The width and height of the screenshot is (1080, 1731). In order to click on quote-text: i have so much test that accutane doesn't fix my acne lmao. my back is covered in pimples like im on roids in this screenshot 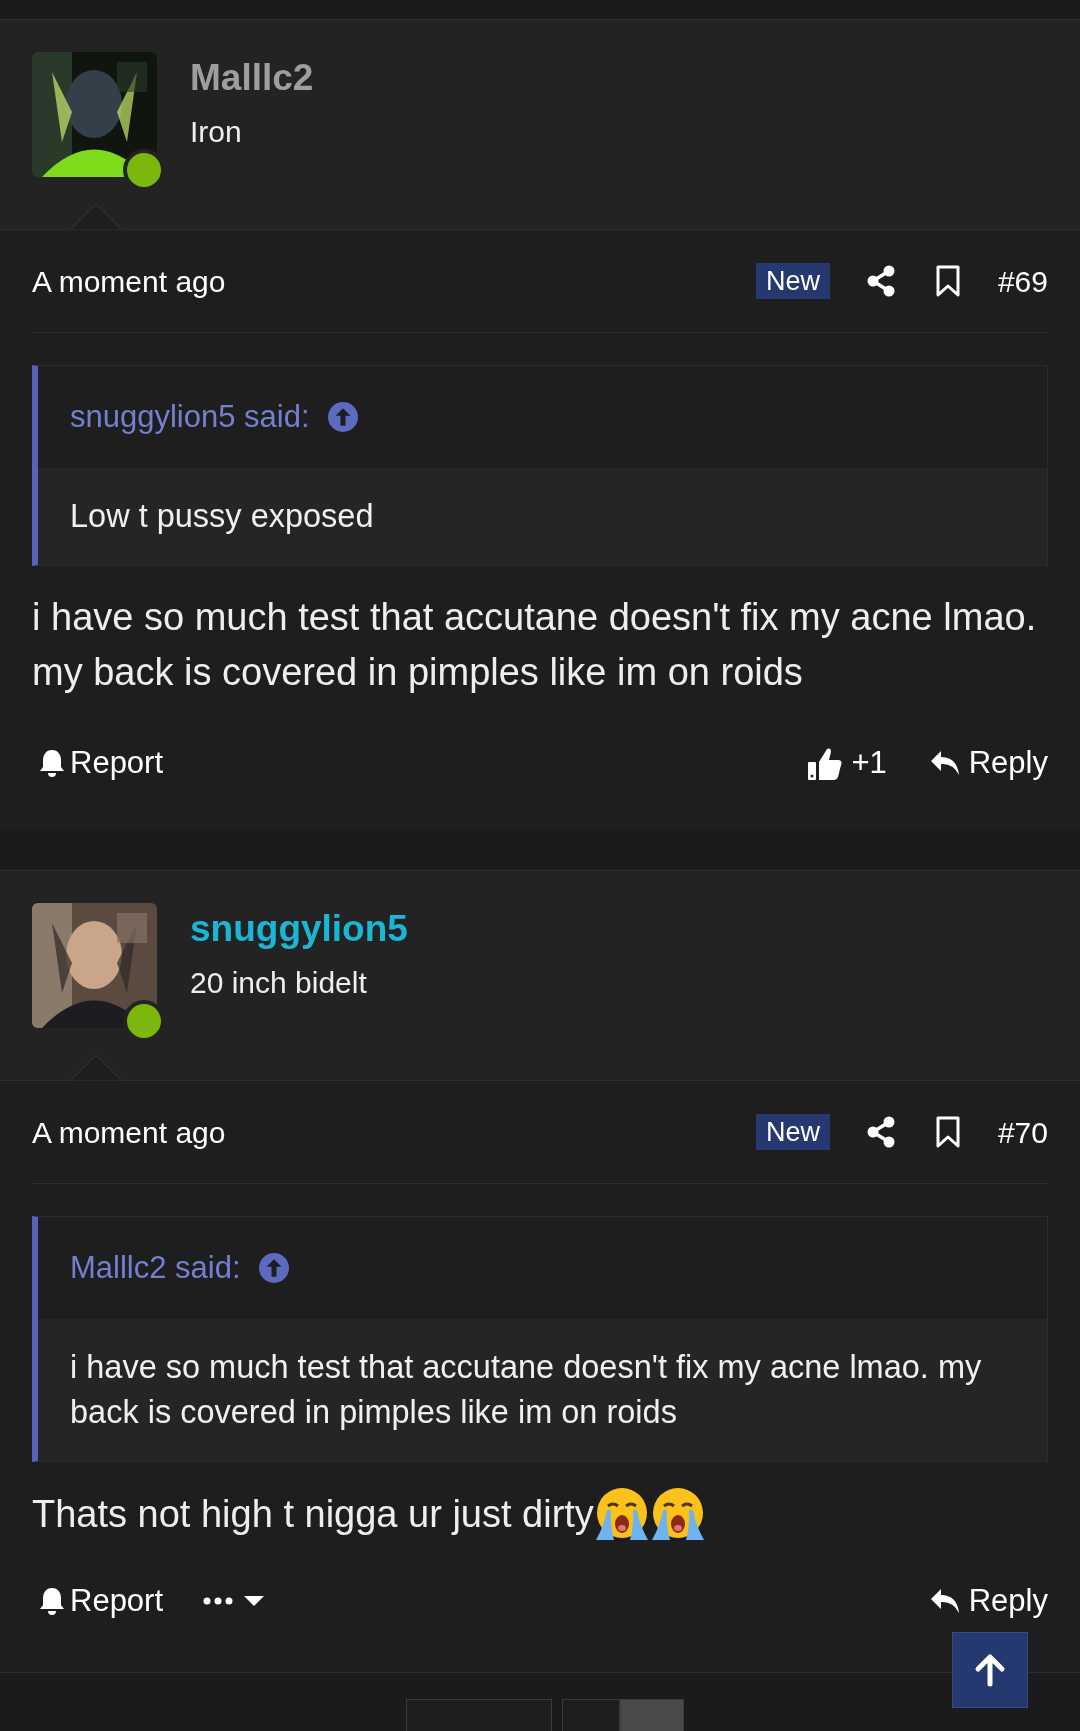, I will do `click(526, 1390)`.